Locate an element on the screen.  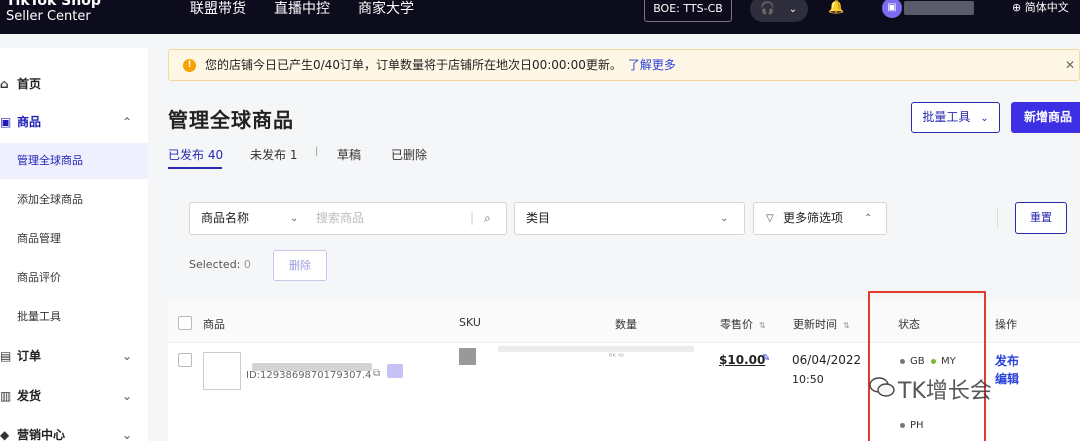
product-search-box: 商品名称 ⌄ 搜索商品 | ⌕ is located at coordinates (348, 218).